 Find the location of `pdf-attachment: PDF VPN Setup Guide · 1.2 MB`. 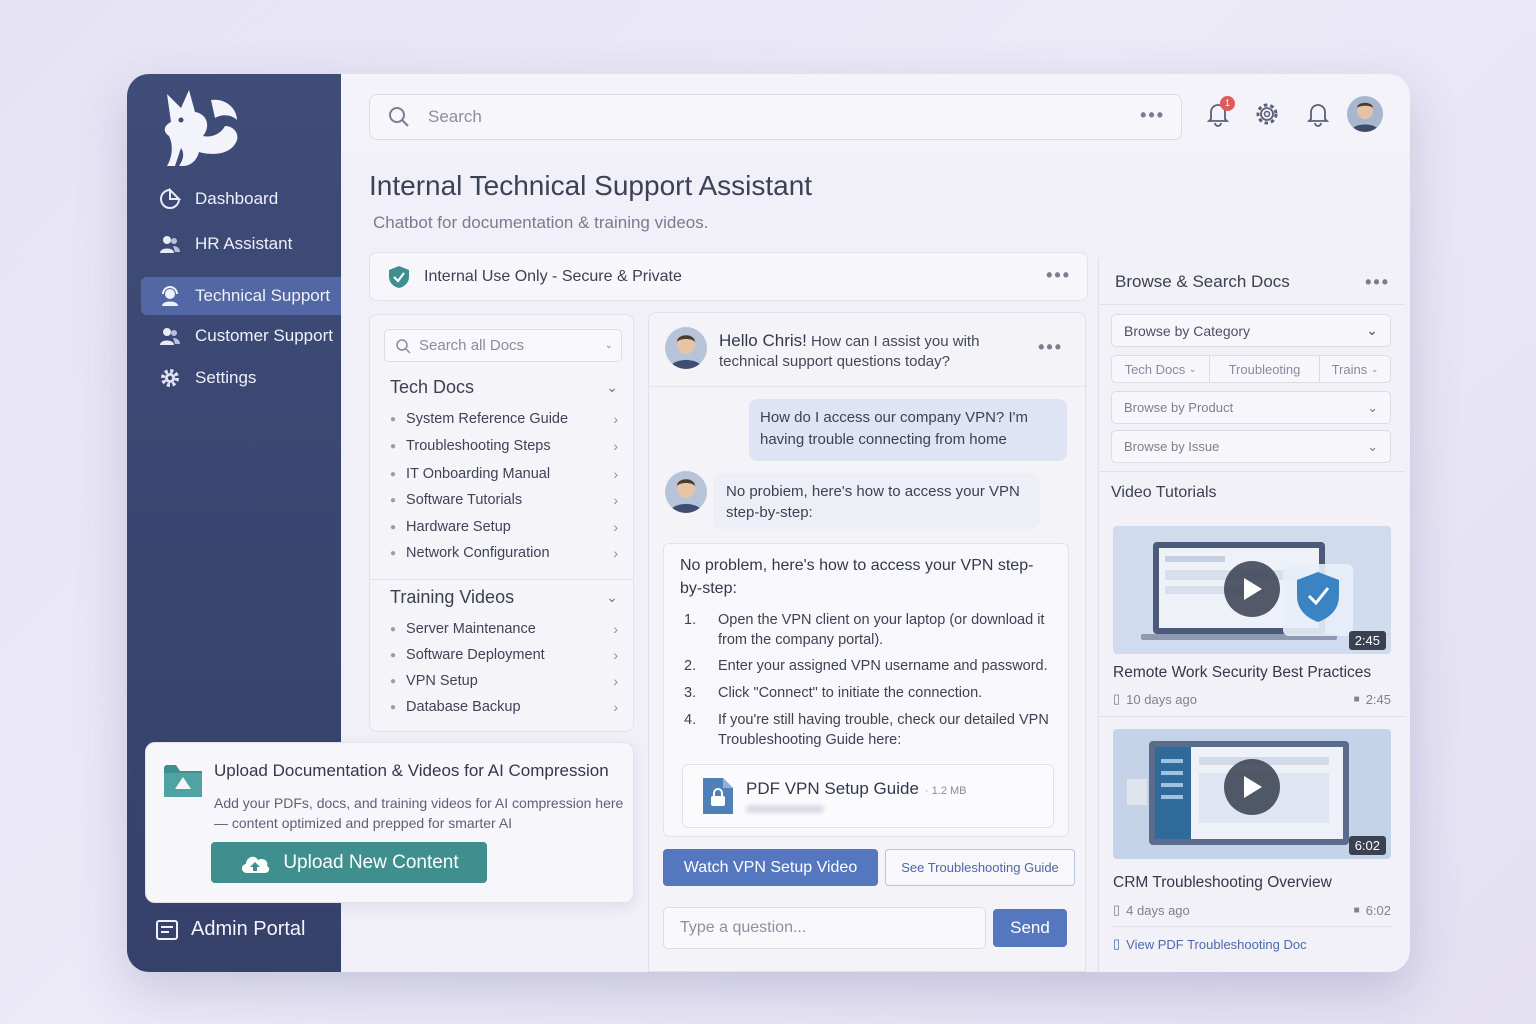

pdf-attachment: PDF VPN Setup Guide · 1.2 MB is located at coordinates (868, 796).